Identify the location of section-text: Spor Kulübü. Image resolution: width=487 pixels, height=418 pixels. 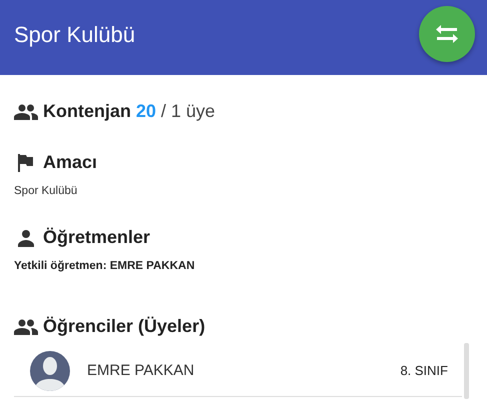
(46, 191).